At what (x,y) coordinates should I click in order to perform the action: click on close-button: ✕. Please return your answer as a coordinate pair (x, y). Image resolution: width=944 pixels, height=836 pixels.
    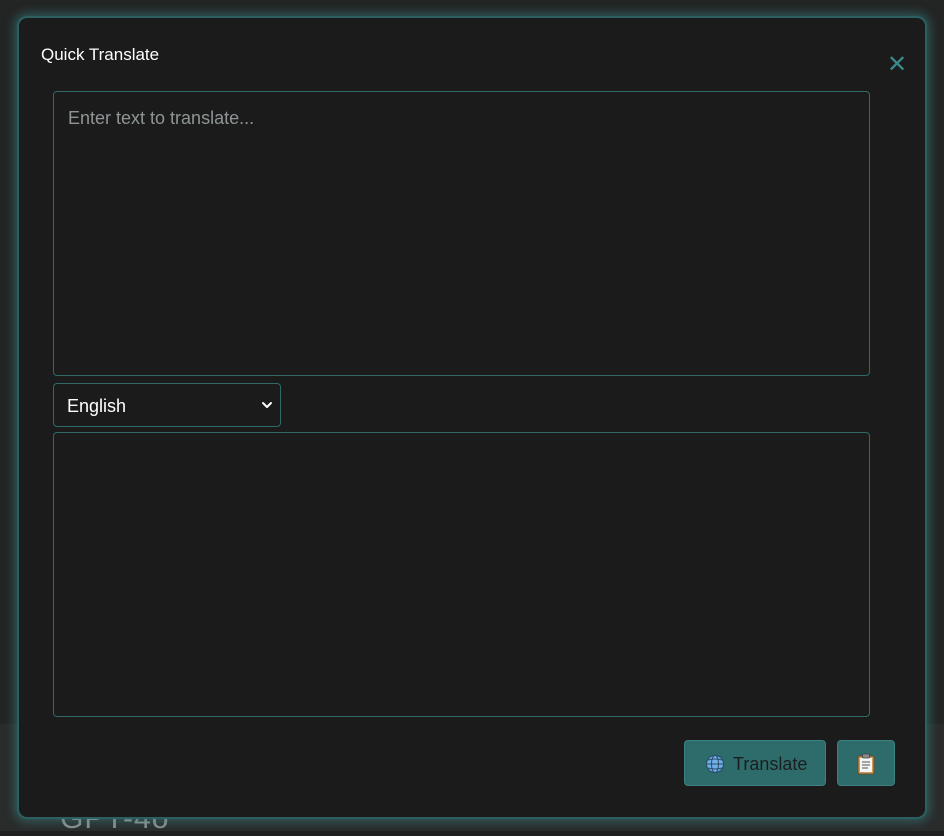
    Looking at the image, I should click on (897, 64).